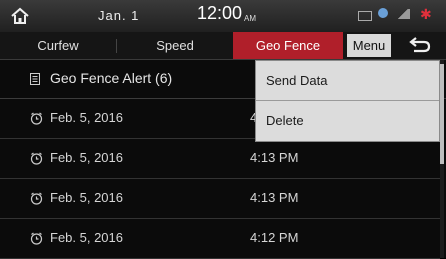 Image resolution: width=446 pixels, height=259 pixels. I want to click on menu-dropdown: Send Data Delete, so click(347, 101).